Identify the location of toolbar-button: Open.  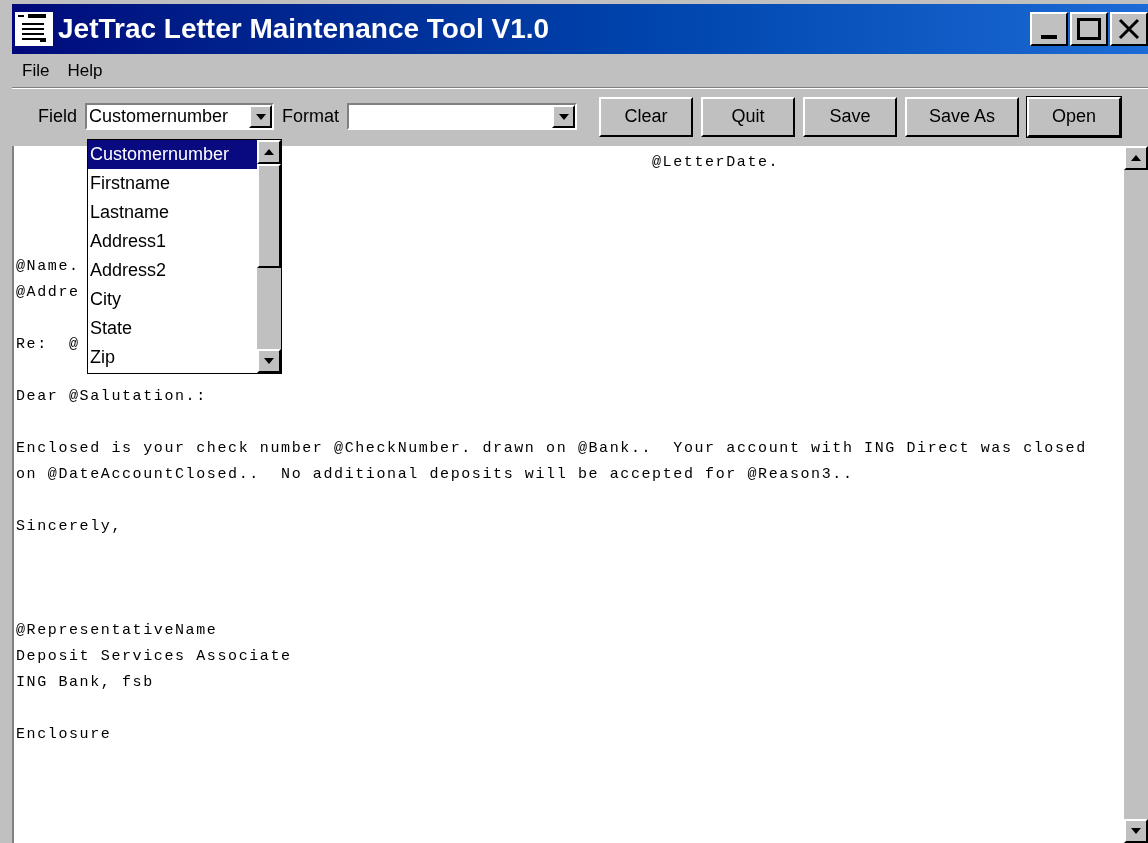
(1074, 116).